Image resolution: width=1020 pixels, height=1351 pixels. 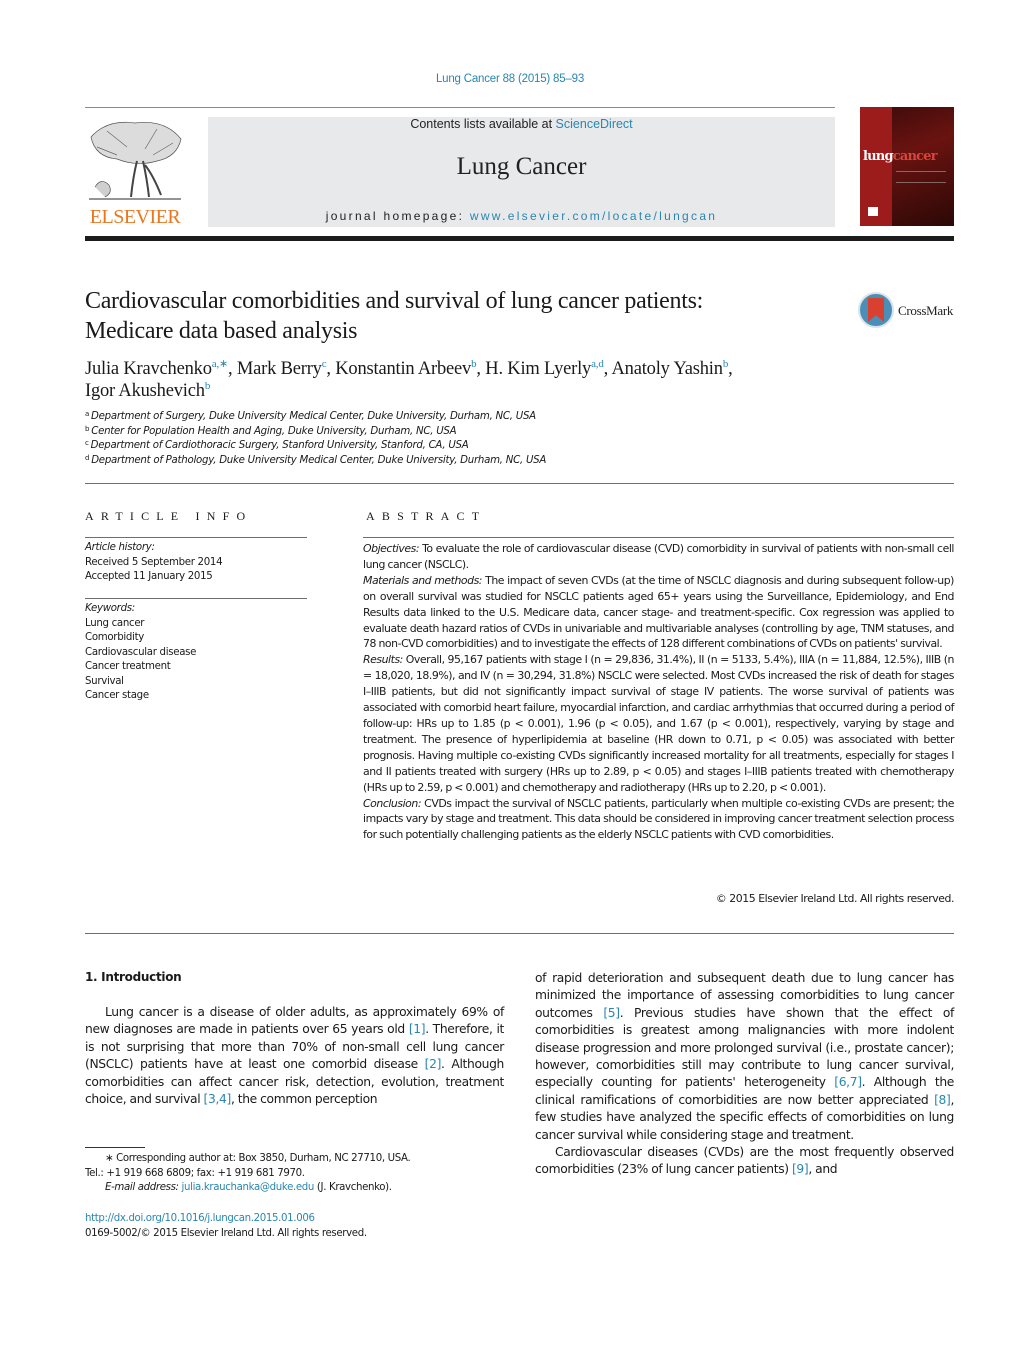 What do you see at coordinates (208, 386) in the screenshot?
I see `author-affiliation-marker: b` at bounding box center [208, 386].